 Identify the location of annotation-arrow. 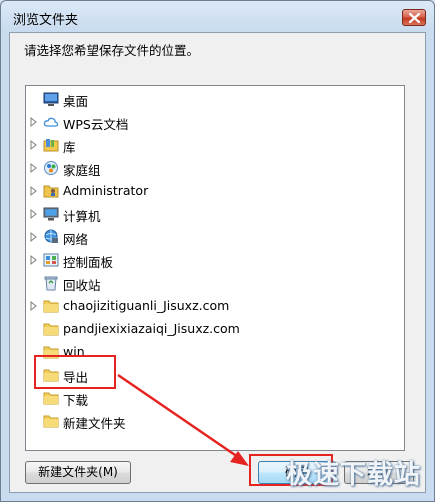
(183, 419).